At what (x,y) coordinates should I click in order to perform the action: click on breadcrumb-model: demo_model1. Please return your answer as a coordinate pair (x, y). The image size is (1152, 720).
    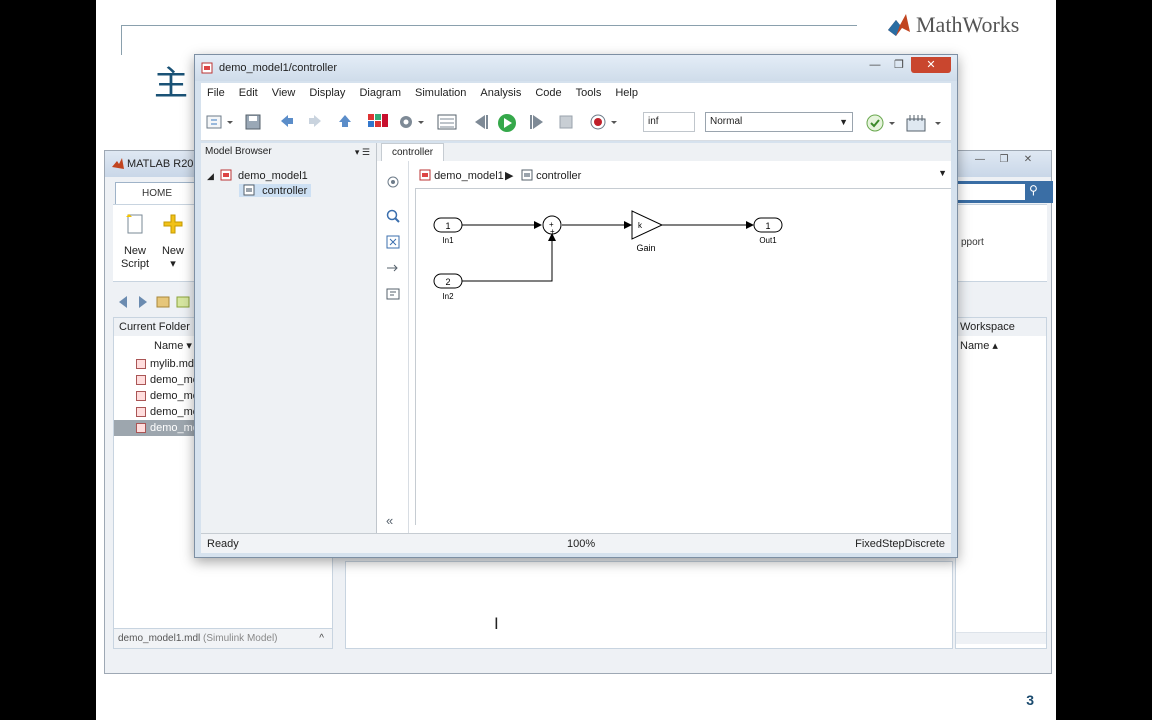
    Looking at the image, I should click on (461, 175).